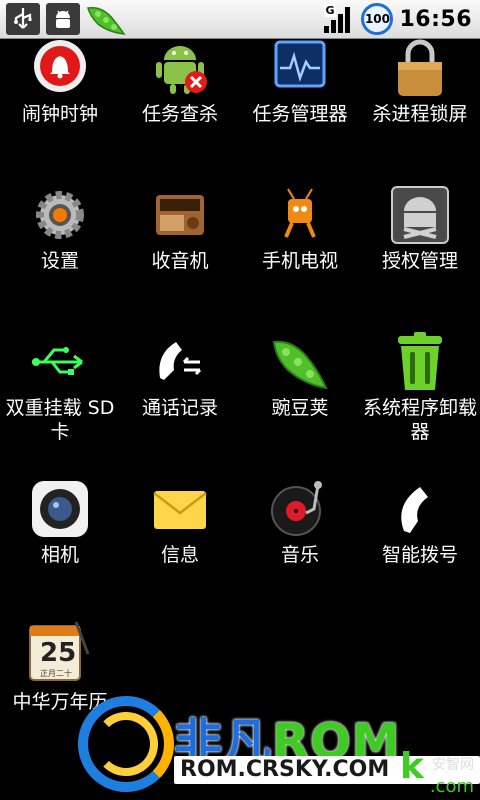  What do you see at coordinates (300, 114) in the screenshot?
I see `app-label: 任务管理器` at bounding box center [300, 114].